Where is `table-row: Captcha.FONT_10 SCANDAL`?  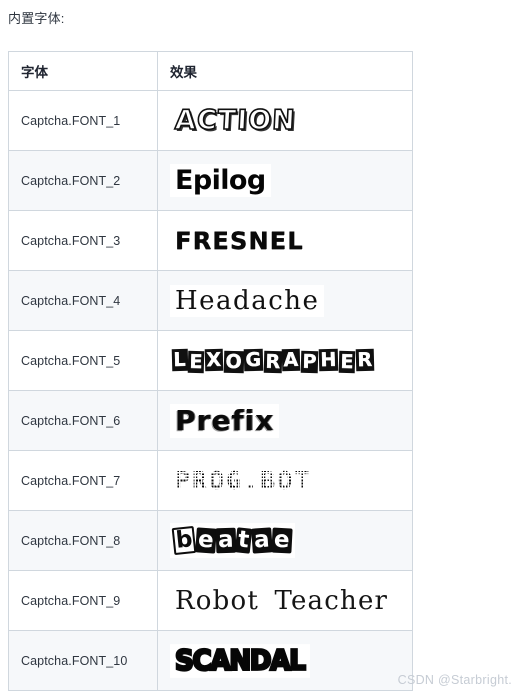 table-row: Captcha.FONT_10 SCANDAL is located at coordinates (210, 660).